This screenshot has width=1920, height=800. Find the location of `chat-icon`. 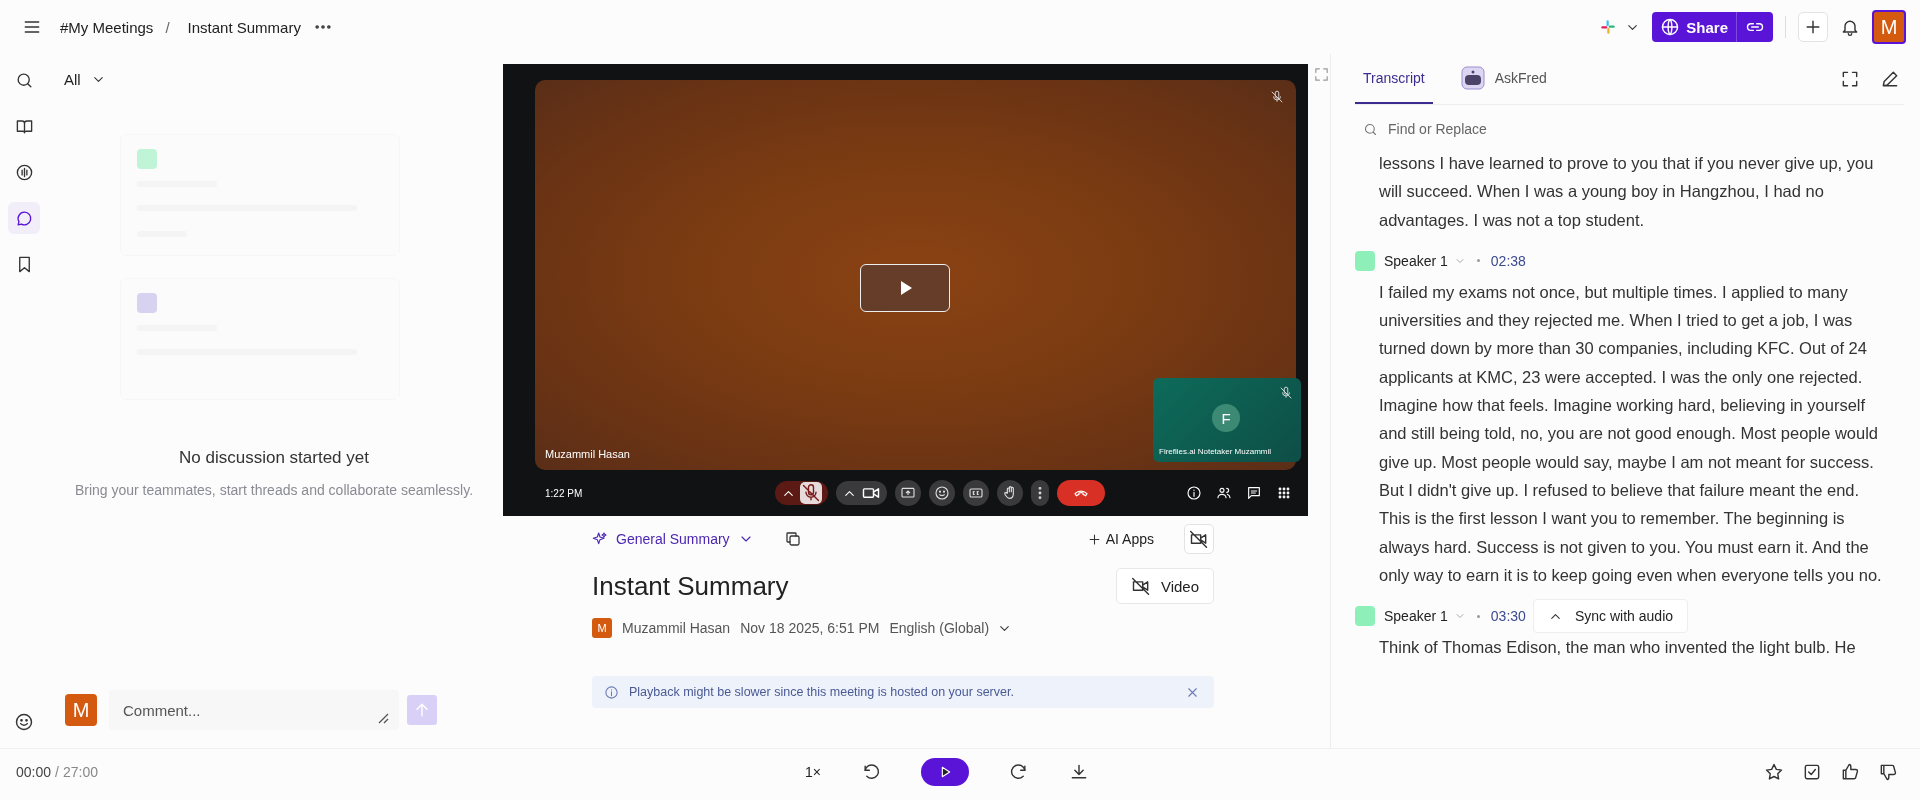

chat-icon is located at coordinates (1254, 493).